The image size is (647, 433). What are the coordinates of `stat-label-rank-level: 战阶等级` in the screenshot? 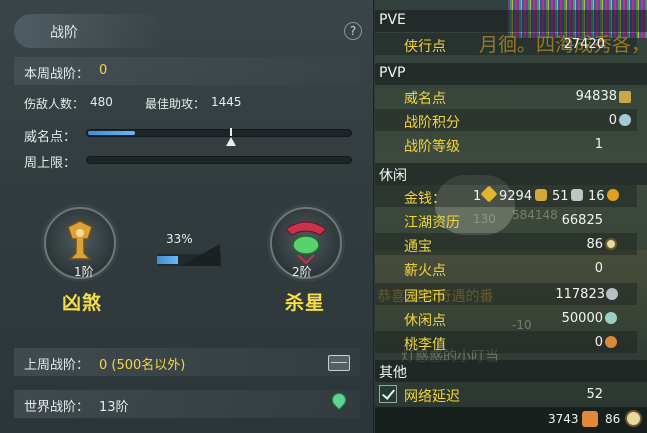 It's located at (432, 147).